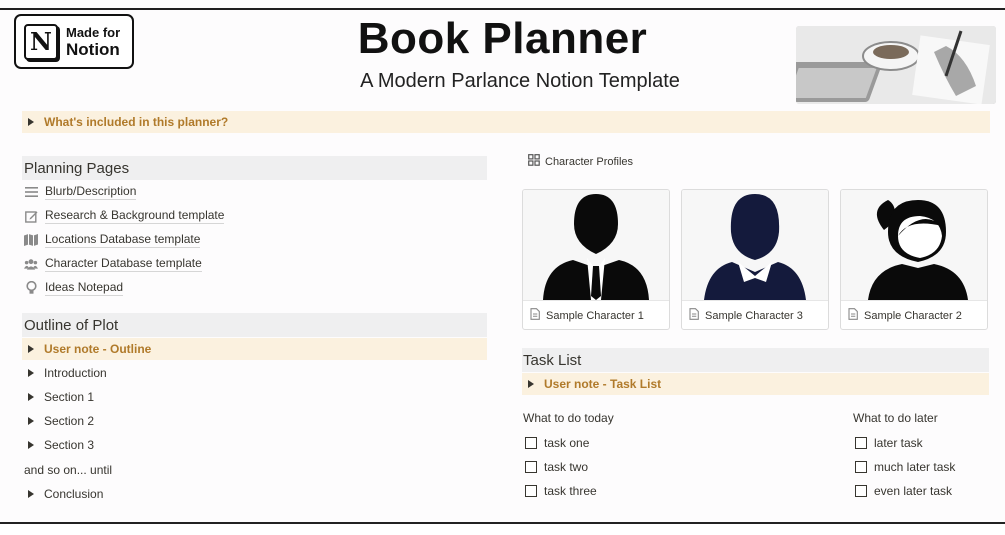 This screenshot has height=535, width=1005. I want to click on outline-toggle-section-1: Section 1, so click(58, 397).